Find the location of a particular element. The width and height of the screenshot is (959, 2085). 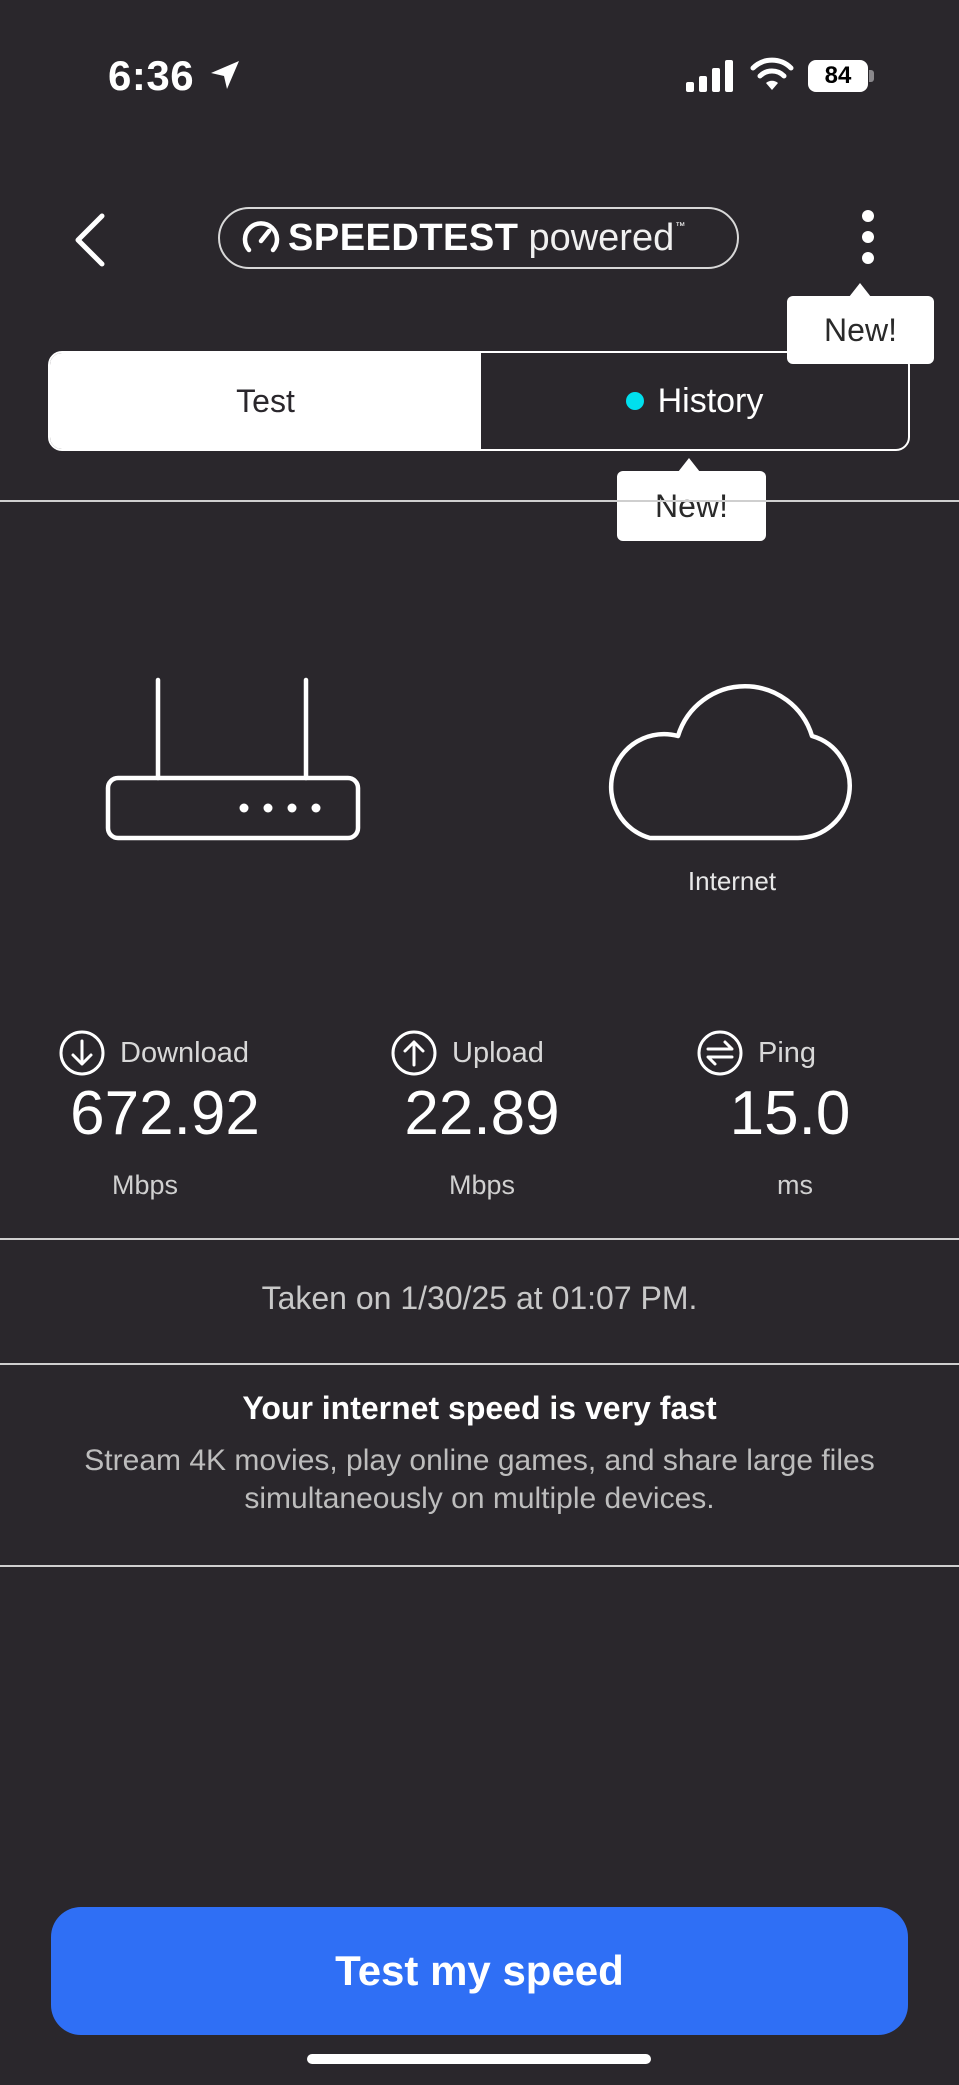

router-icon is located at coordinates (233, 759).